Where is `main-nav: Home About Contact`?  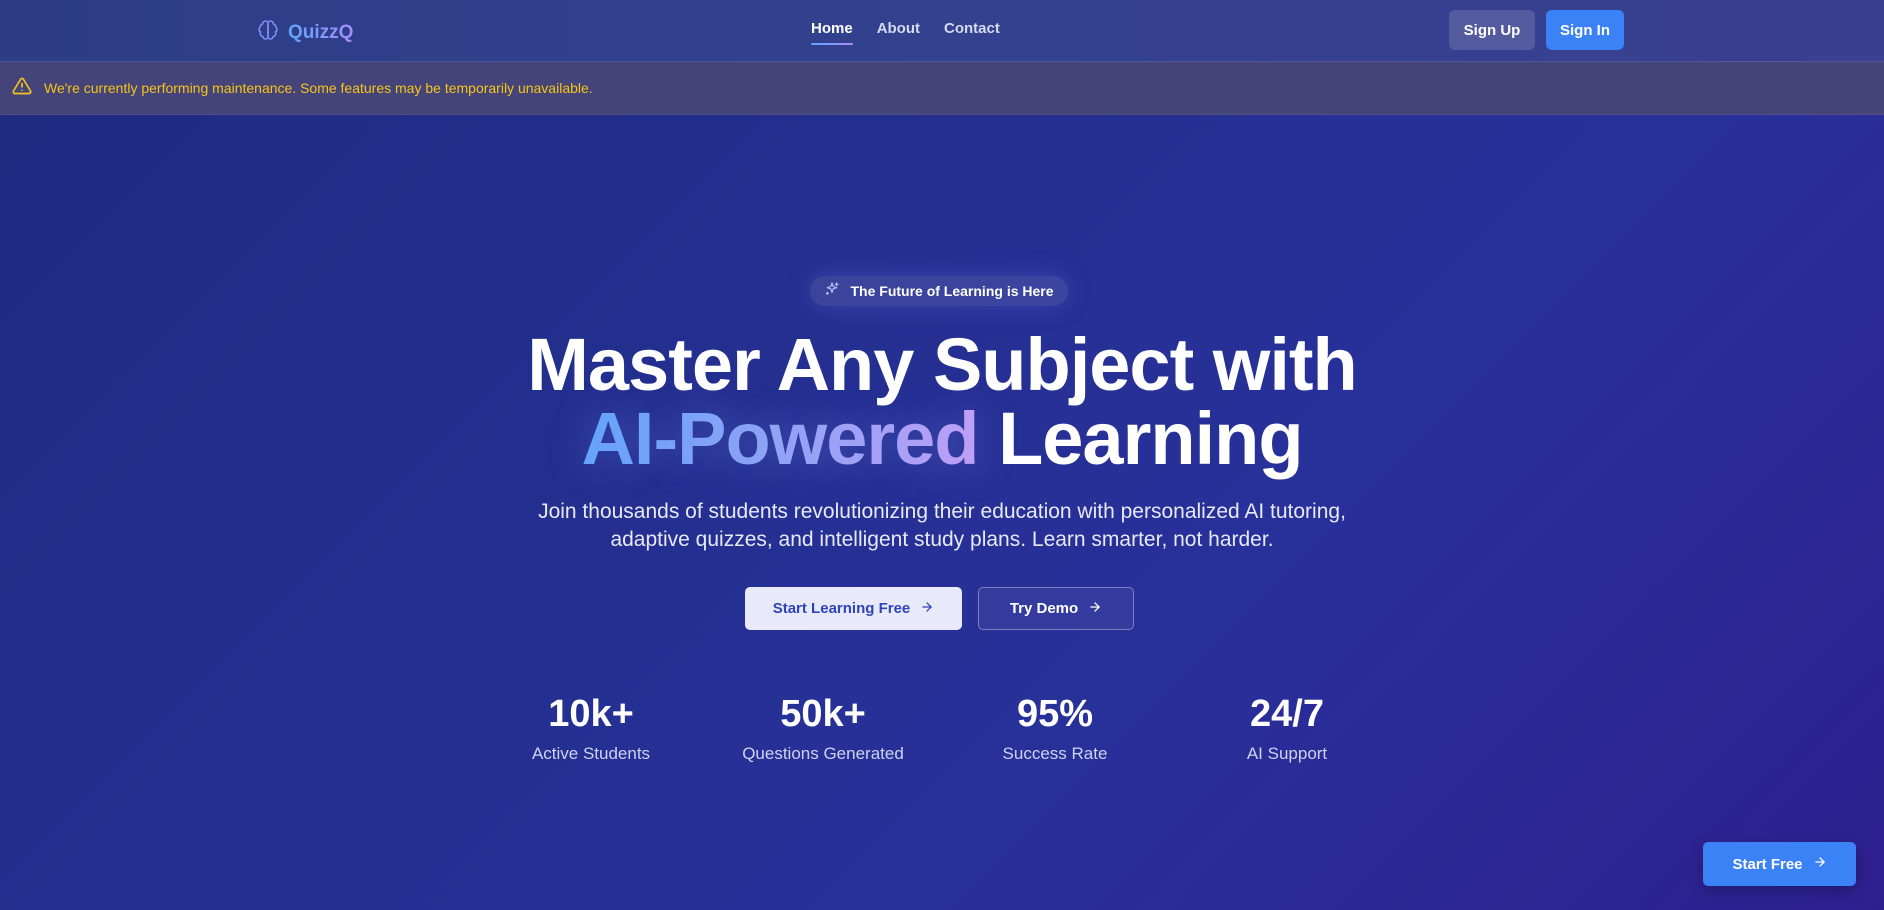
main-nav: Home About Contact is located at coordinates (905, 32).